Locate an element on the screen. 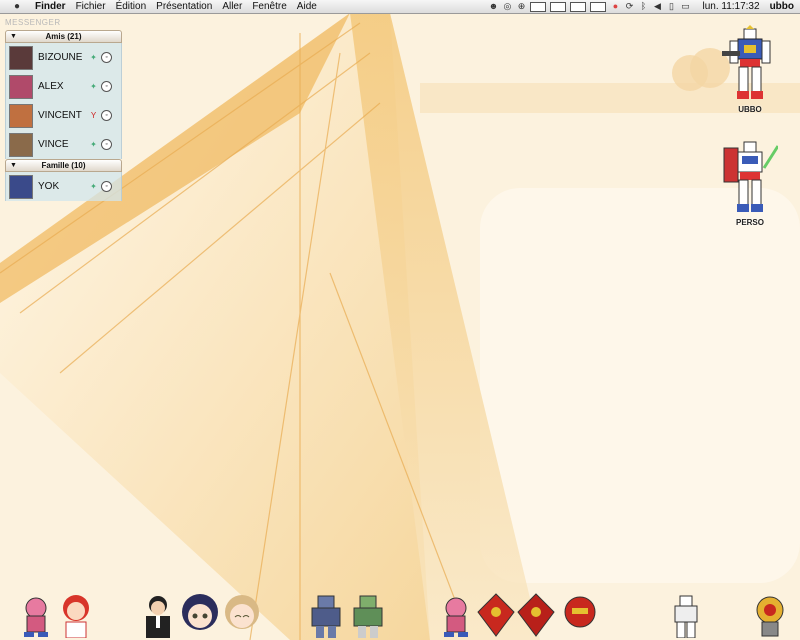 This screenshot has height=640, width=800. menu-fichier: Fichier is located at coordinates (91, 6).